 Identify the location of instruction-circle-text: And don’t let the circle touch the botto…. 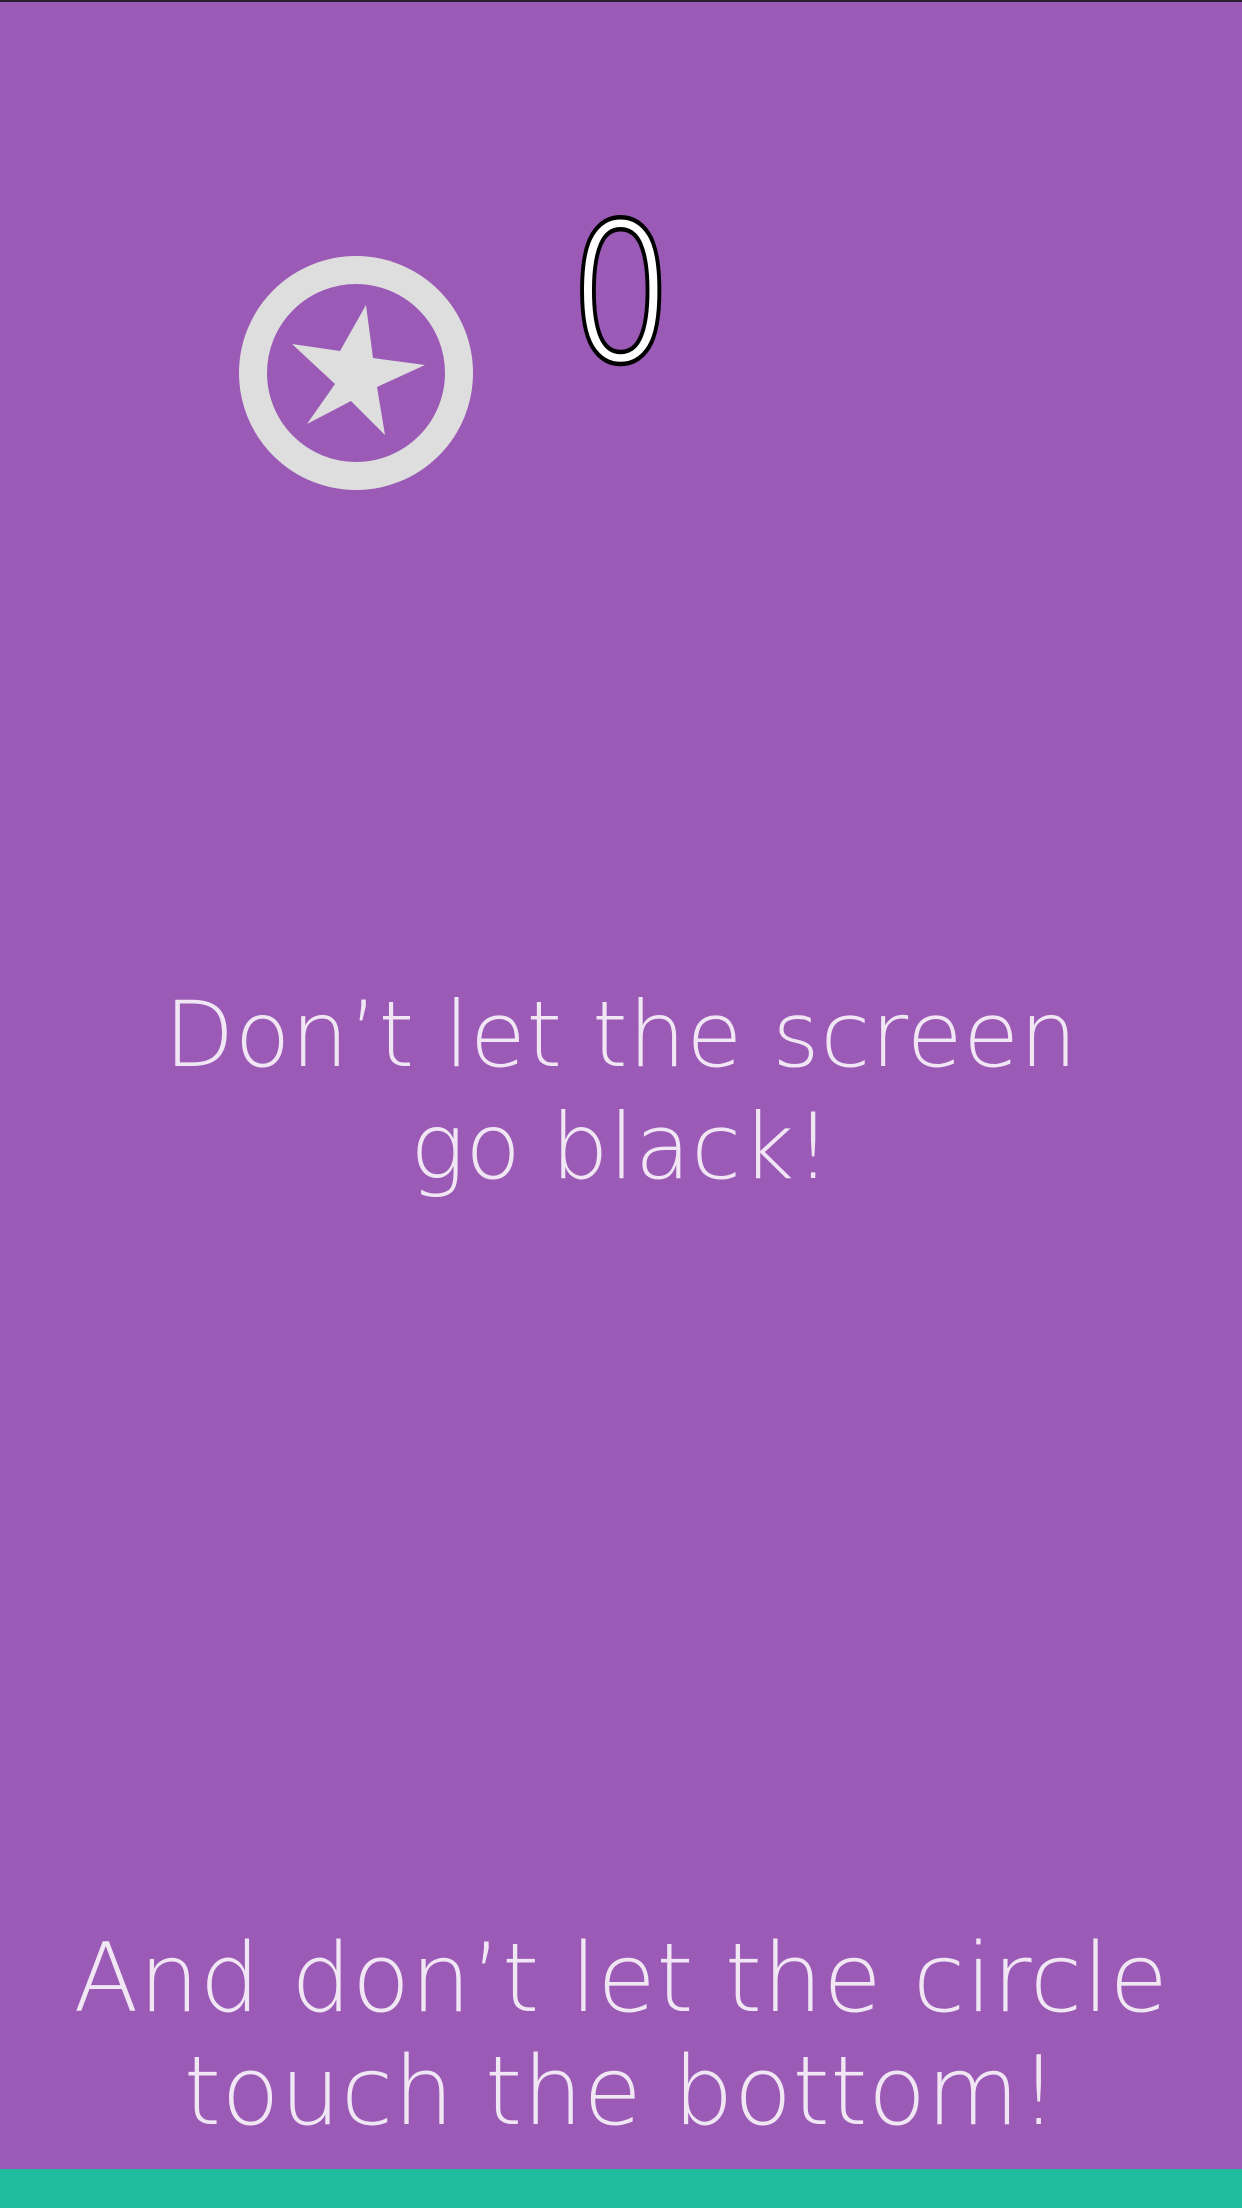
(621, 2035).